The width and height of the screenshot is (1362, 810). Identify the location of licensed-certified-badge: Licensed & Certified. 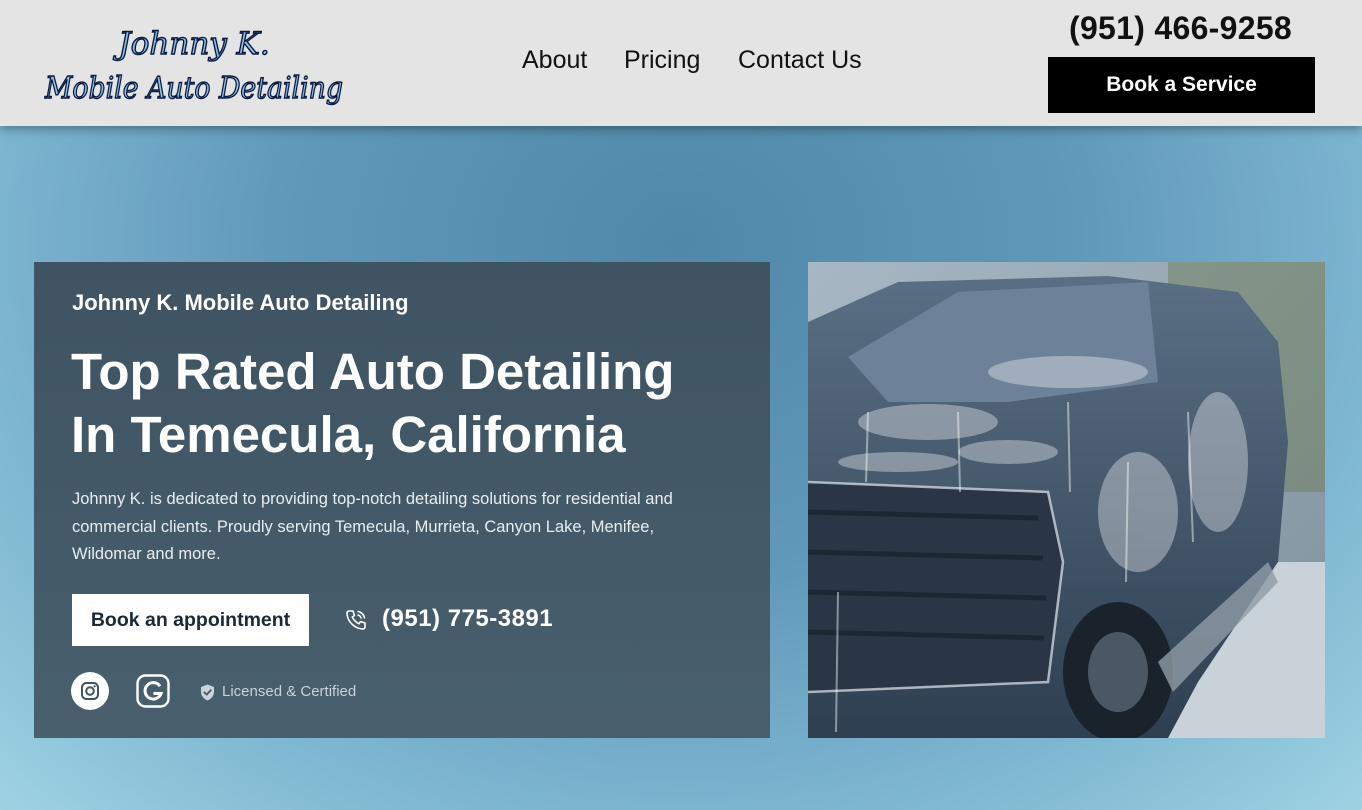
(289, 691).